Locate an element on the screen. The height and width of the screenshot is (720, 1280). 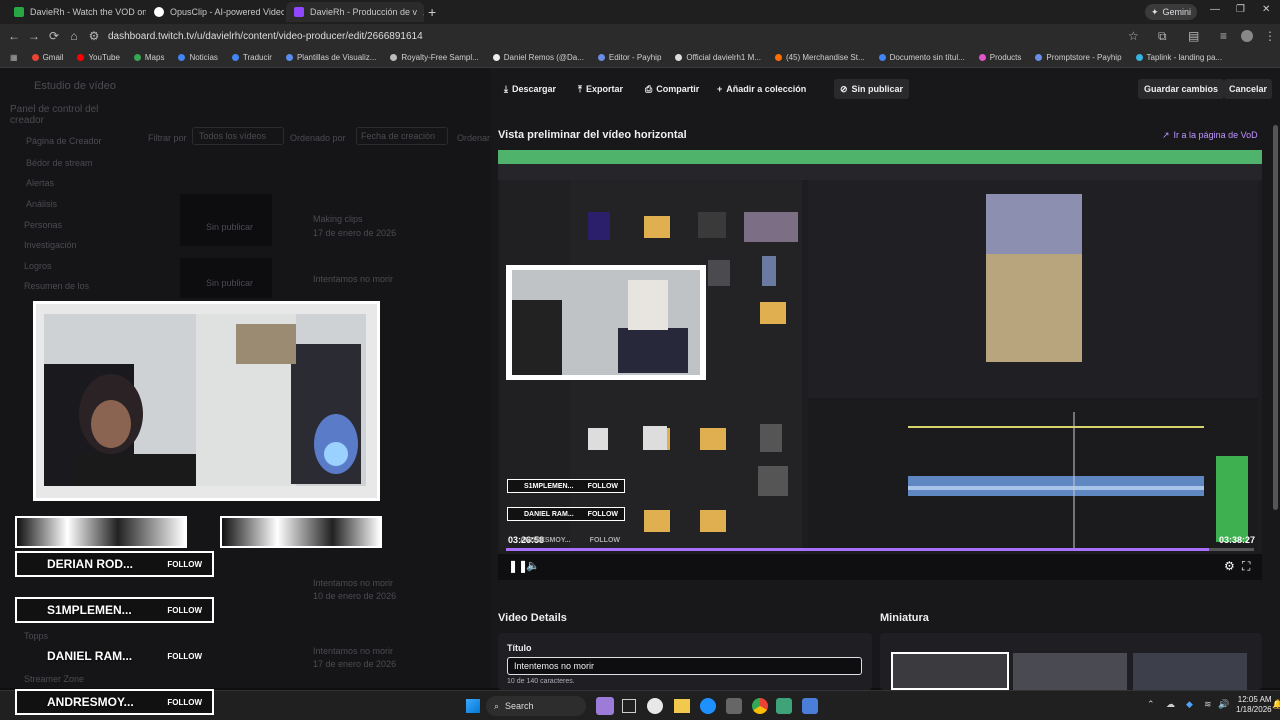
network-icon: ☁ is located at coordinates (1170, 704).